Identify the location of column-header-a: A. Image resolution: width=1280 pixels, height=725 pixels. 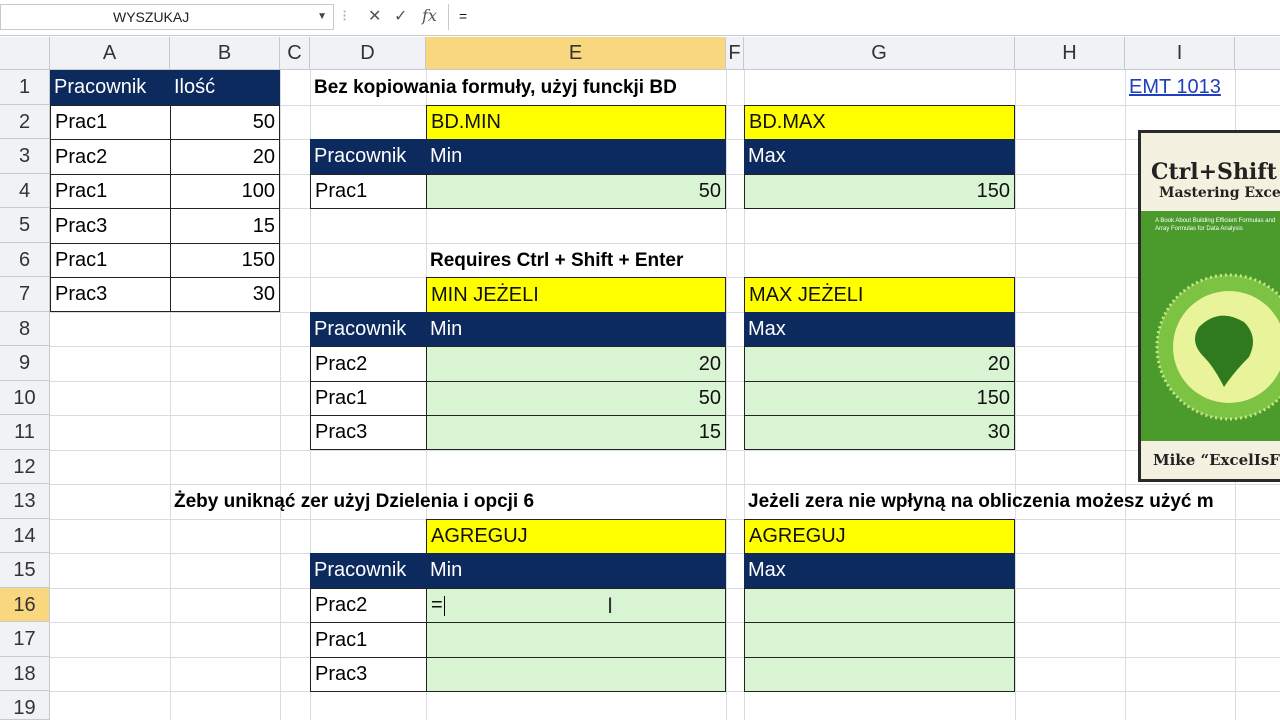
(110, 53).